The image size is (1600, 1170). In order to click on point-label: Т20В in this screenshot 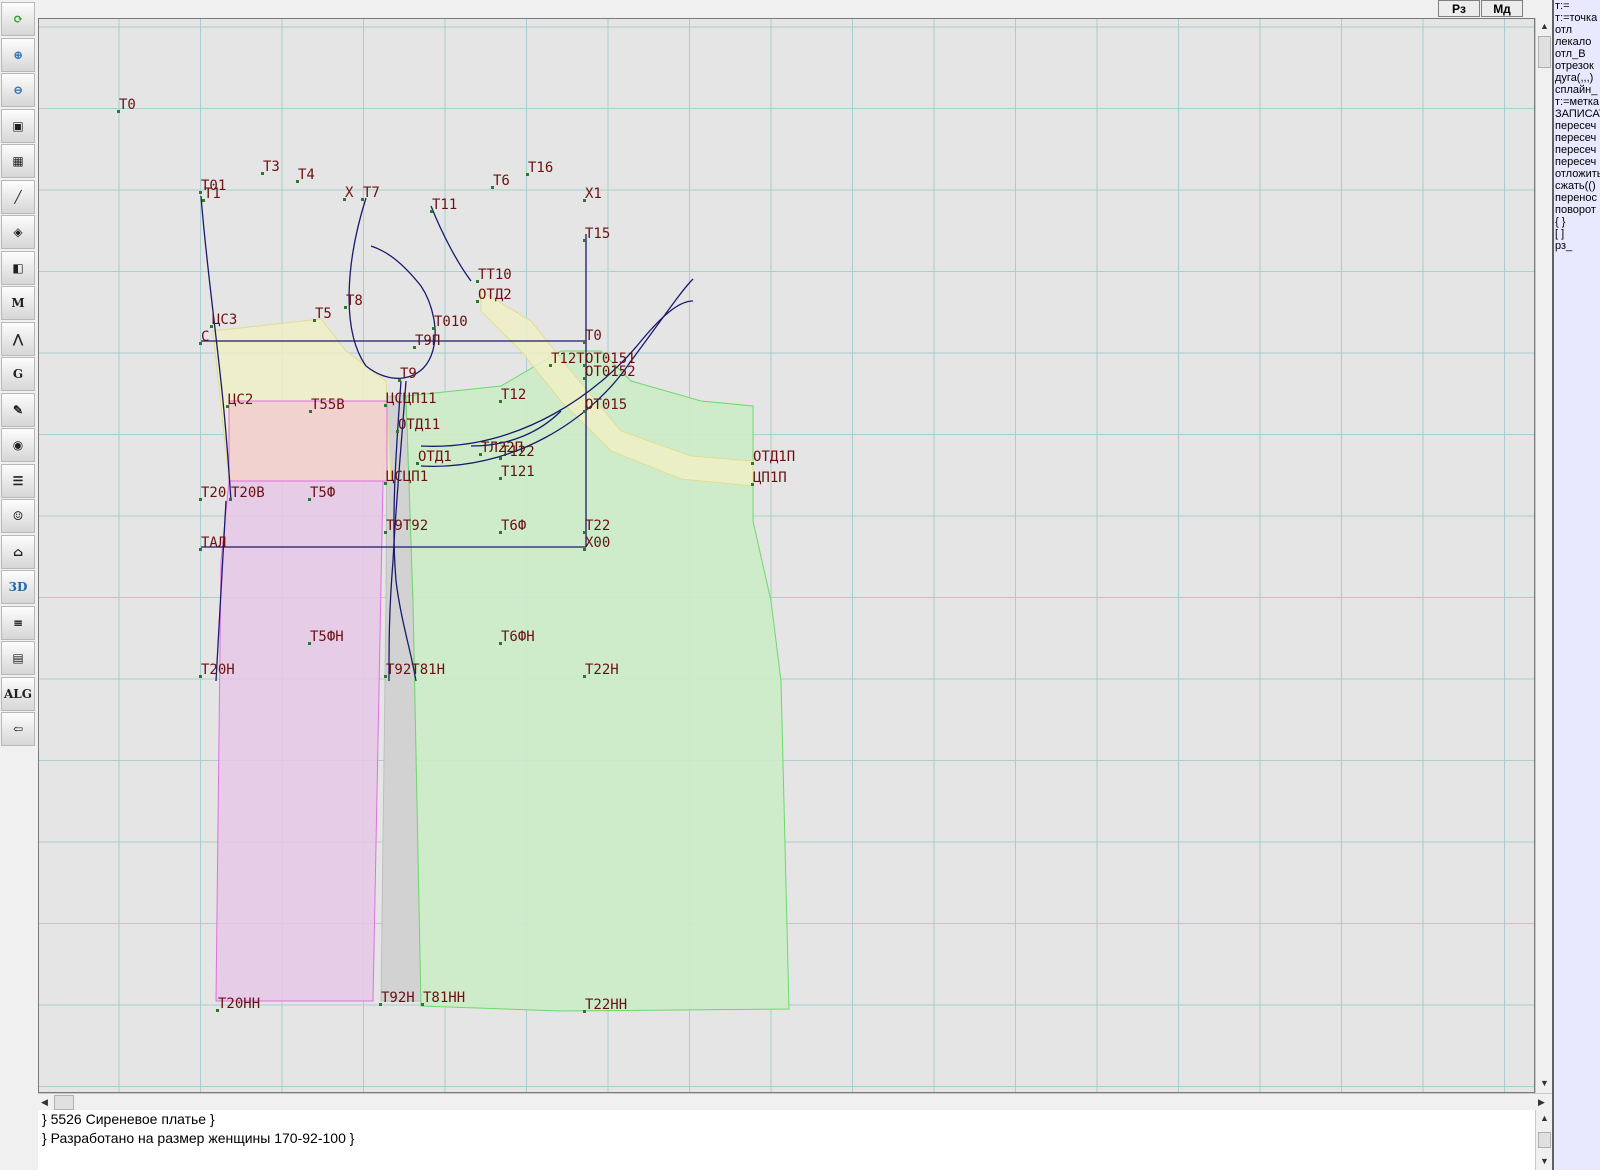, I will do `click(248, 493)`.